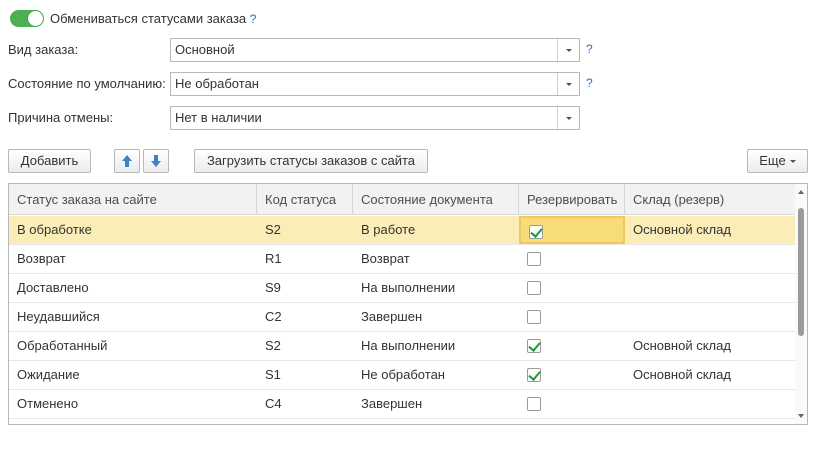 The image size is (828, 453). I want to click on table-row: Неудавшийся C2 Завершен, so click(402, 317).